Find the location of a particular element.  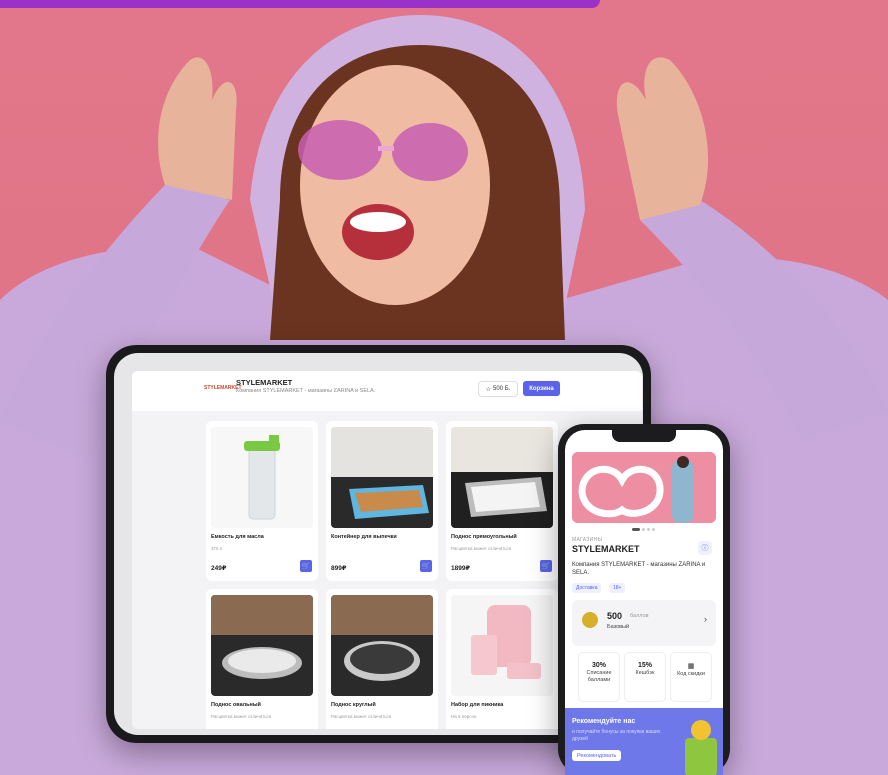

loyalty-level: Базовый is located at coordinates (618, 627).